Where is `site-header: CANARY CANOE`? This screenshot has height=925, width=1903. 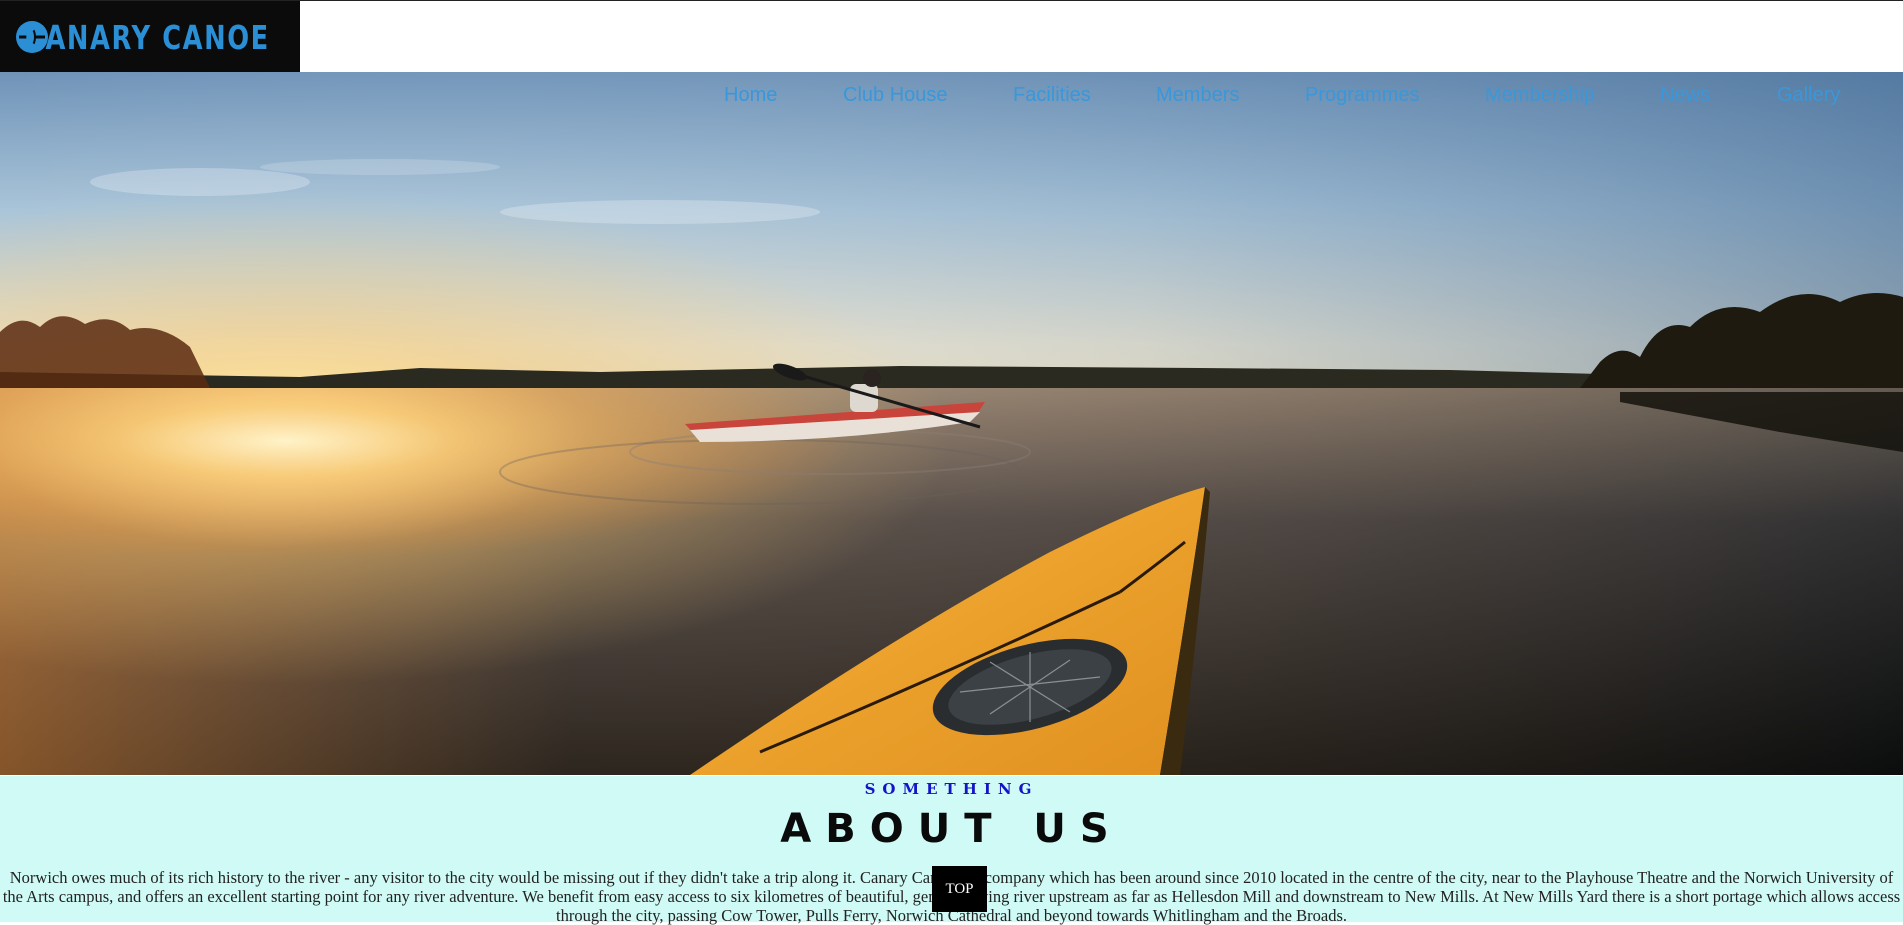
site-header: CANARY CANOE is located at coordinates (951, 36).